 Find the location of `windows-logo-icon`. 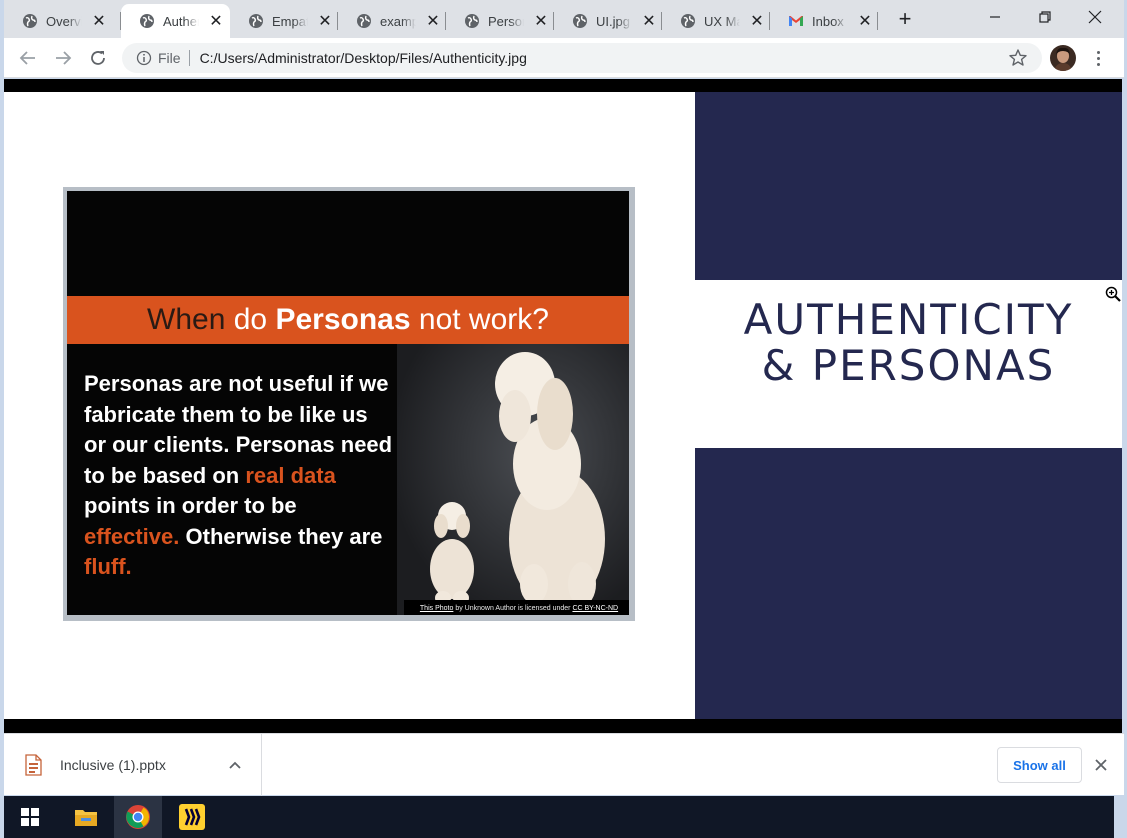

windows-logo-icon is located at coordinates (30, 817).